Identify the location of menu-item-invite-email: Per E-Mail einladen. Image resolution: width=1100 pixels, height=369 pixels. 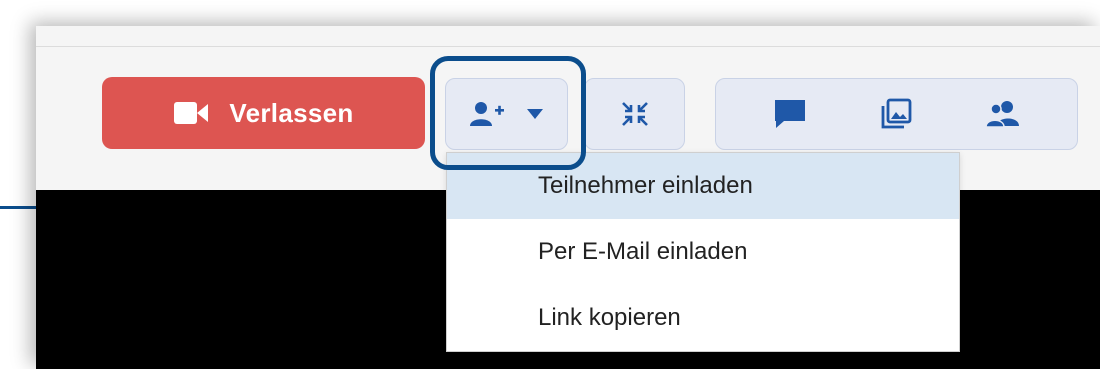
(703, 252).